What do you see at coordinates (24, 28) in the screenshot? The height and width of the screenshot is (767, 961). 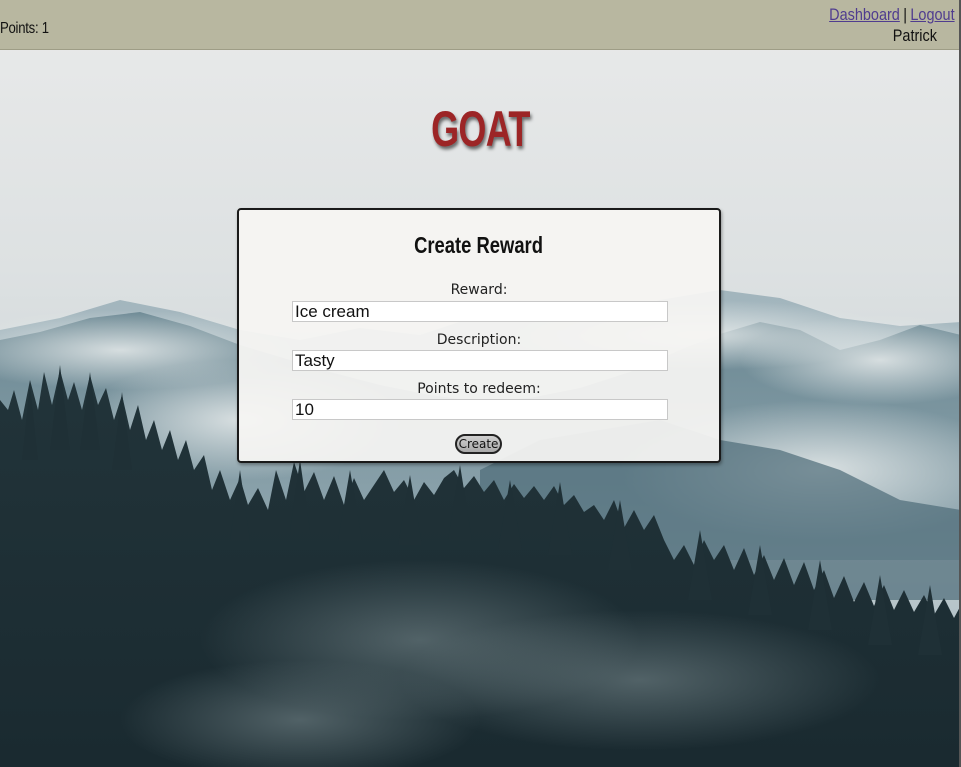 I see `points-counter: Points: 1` at bounding box center [24, 28].